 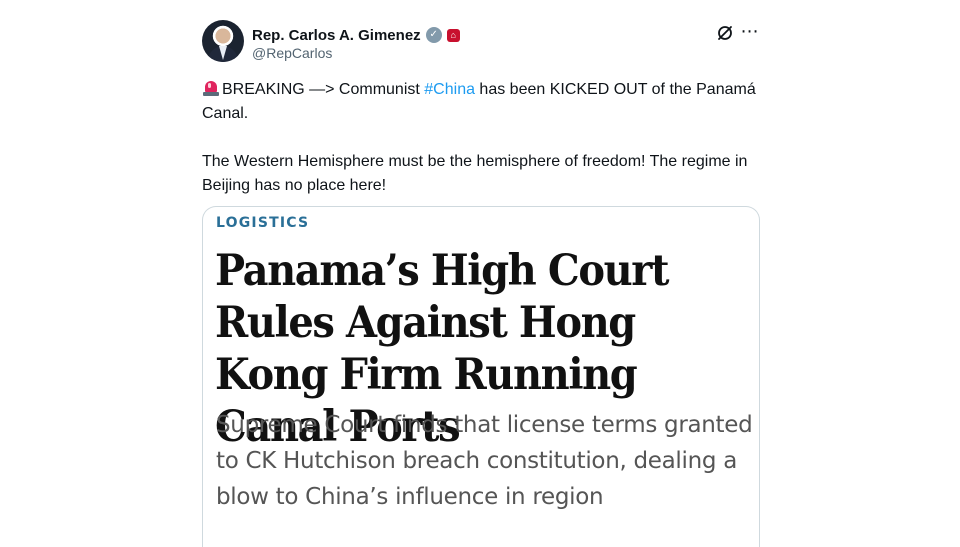 What do you see at coordinates (453, 35) in the screenshot?
I see `house-seal-icon: ⌂` at bounding box center [453, 35].